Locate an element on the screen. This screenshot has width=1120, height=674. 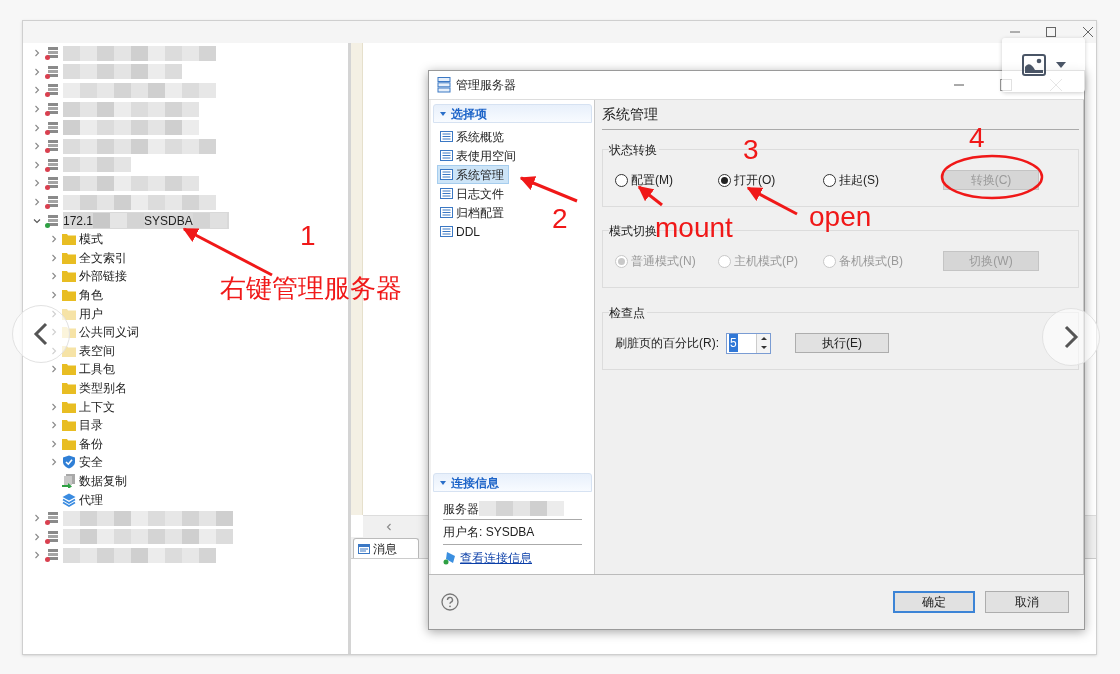
connection-icon is located at coordinates (450, 557).